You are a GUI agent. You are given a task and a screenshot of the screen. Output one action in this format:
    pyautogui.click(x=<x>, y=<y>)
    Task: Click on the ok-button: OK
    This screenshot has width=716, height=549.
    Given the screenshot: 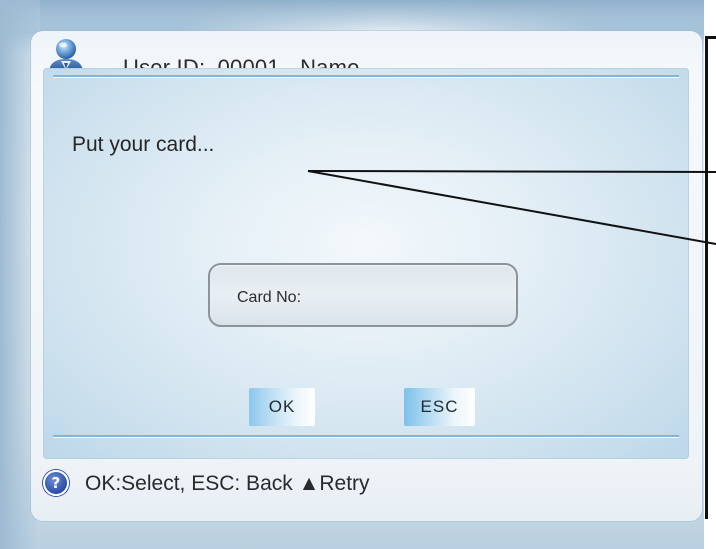 What is the action you would take?
    pyautogui.click(x=282, y=407)
    